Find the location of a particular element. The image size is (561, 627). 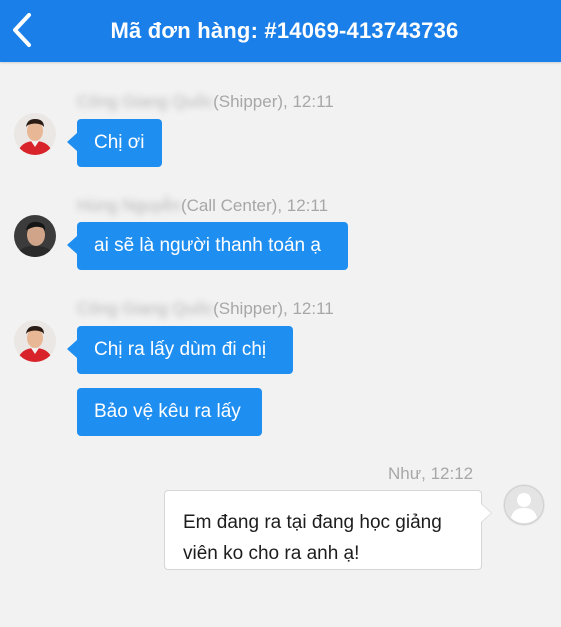

message-bubble: Chị ra lấy dùm đi chị is located at coordinates (180, 350).